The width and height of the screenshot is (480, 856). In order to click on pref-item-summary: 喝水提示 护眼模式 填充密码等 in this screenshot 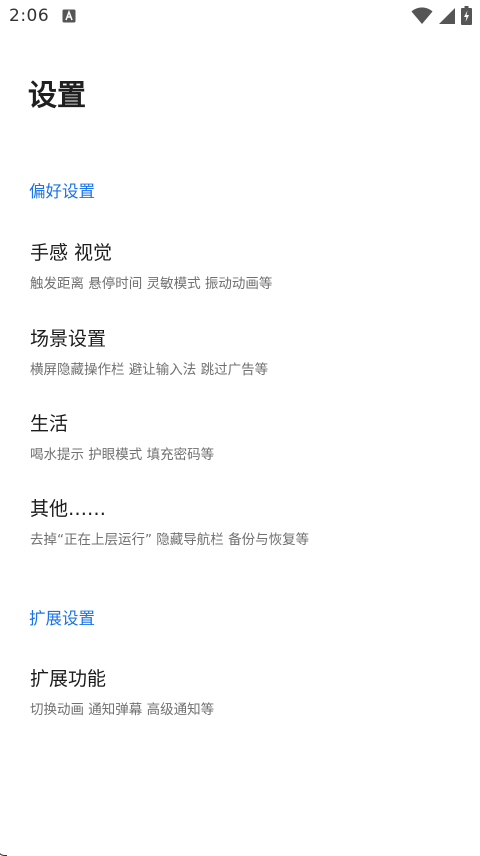, I will do `click(122, 455)`.